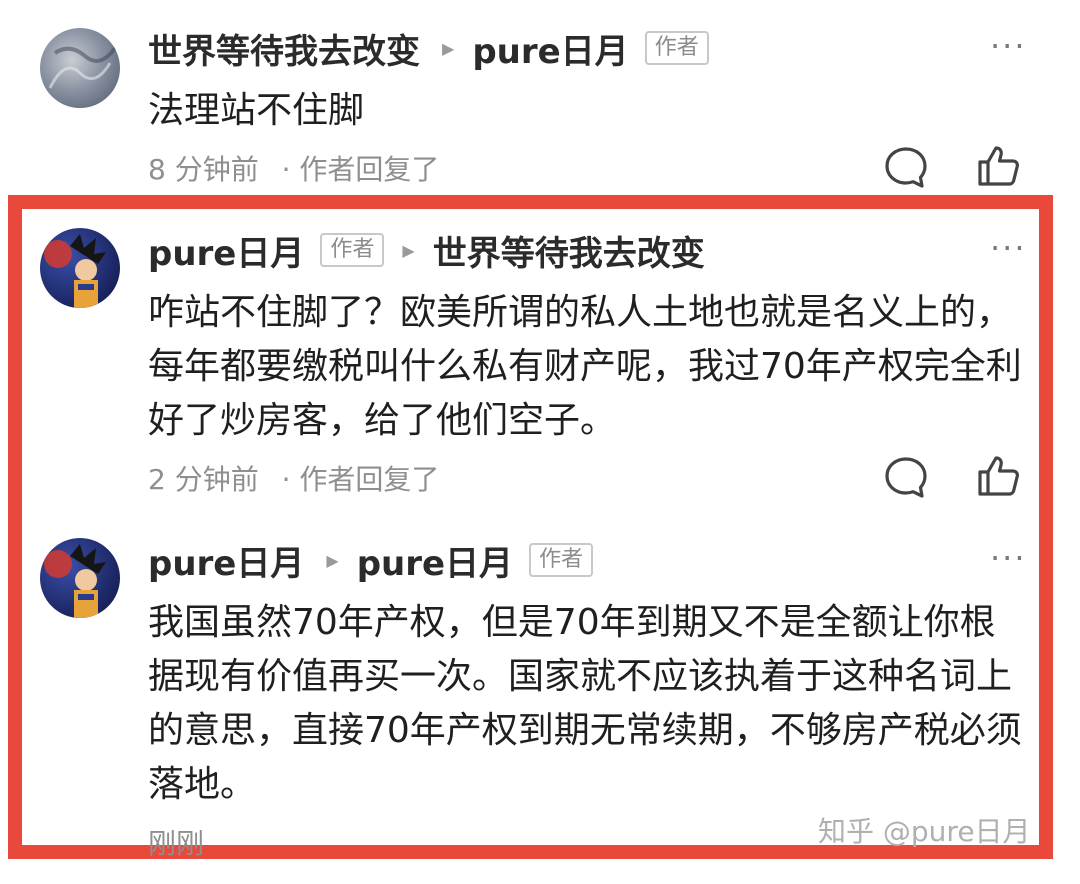 The width and height of the screenshot is (1080, 884). Describe the element at coordinates (284, 48) in the screenshot. I see `author-name: 世界等待我去改变` at that location.